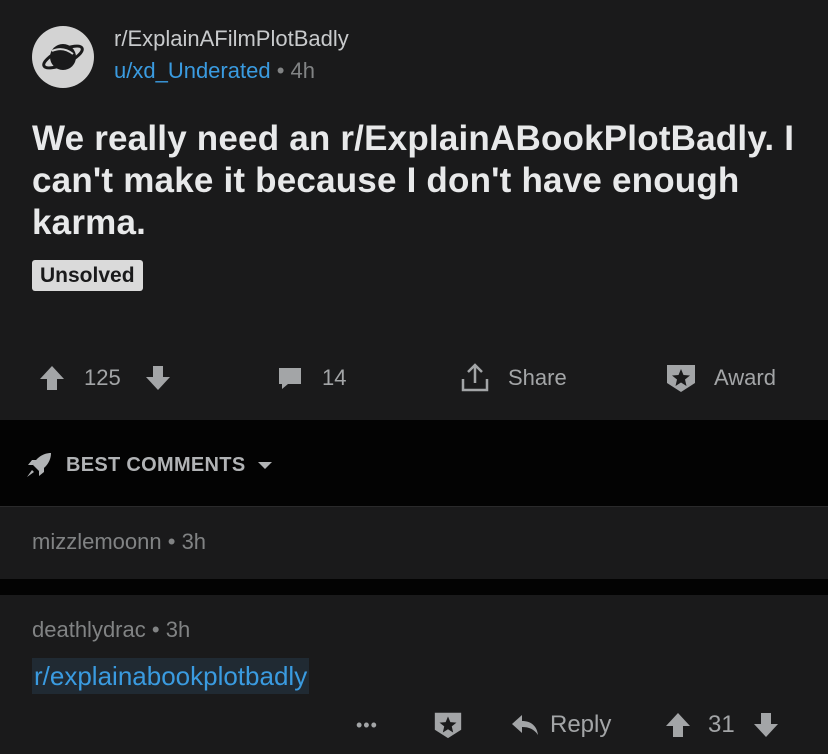 The height and width of the screenshot is (754, 828). I want to click on comment-vote-count: 31, so click(721, 724).